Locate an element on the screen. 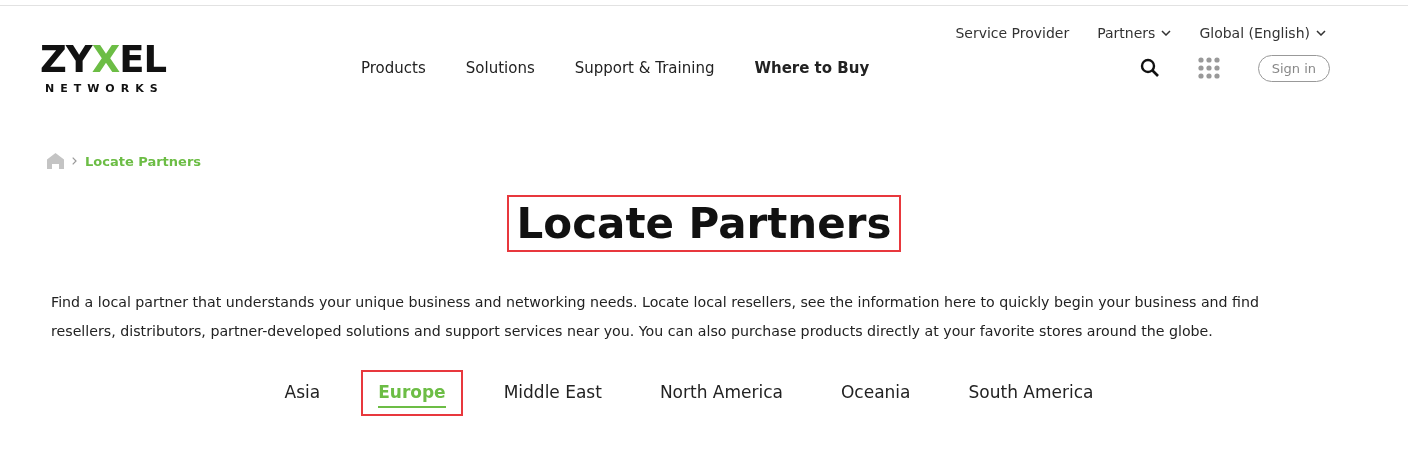 The height and width of the screenshot is (474, 1408). region-tab: Asia is located at coordinates (302, 393).